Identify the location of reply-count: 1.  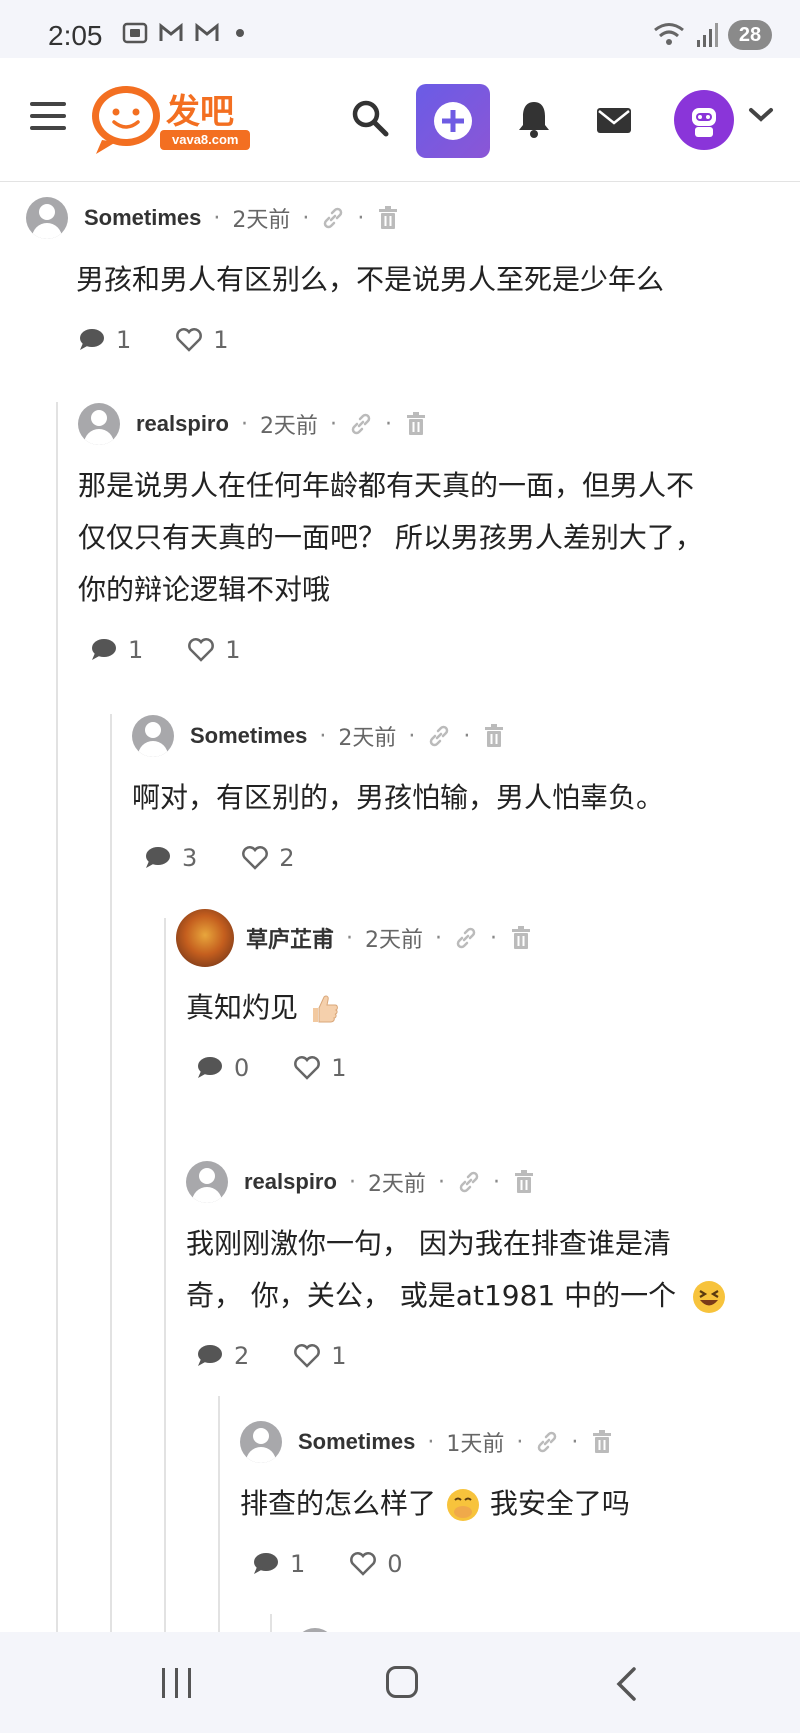
(124, 340).